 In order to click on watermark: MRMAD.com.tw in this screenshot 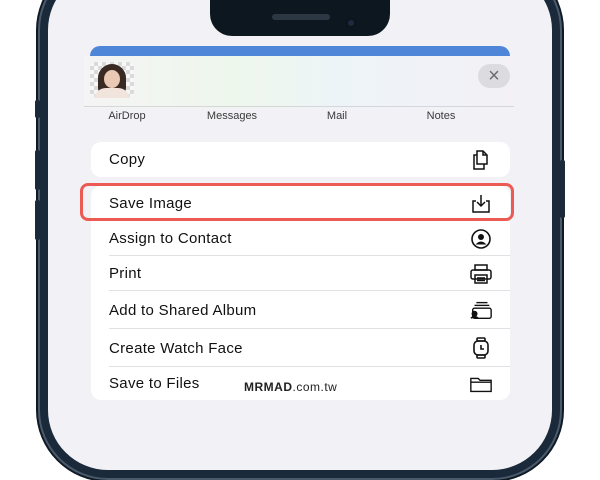, I will do `click(290, 387)`.